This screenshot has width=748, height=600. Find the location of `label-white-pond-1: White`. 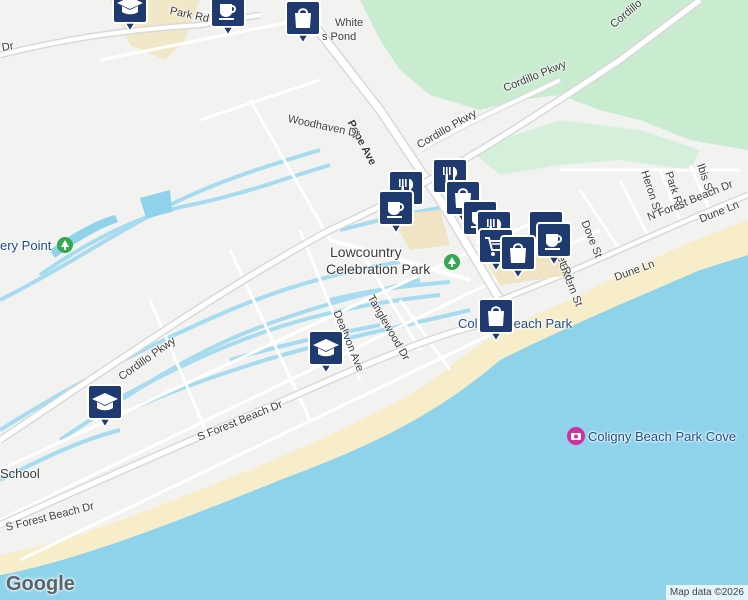

label-white-pond-1: White is located at coordinates (349, 23).